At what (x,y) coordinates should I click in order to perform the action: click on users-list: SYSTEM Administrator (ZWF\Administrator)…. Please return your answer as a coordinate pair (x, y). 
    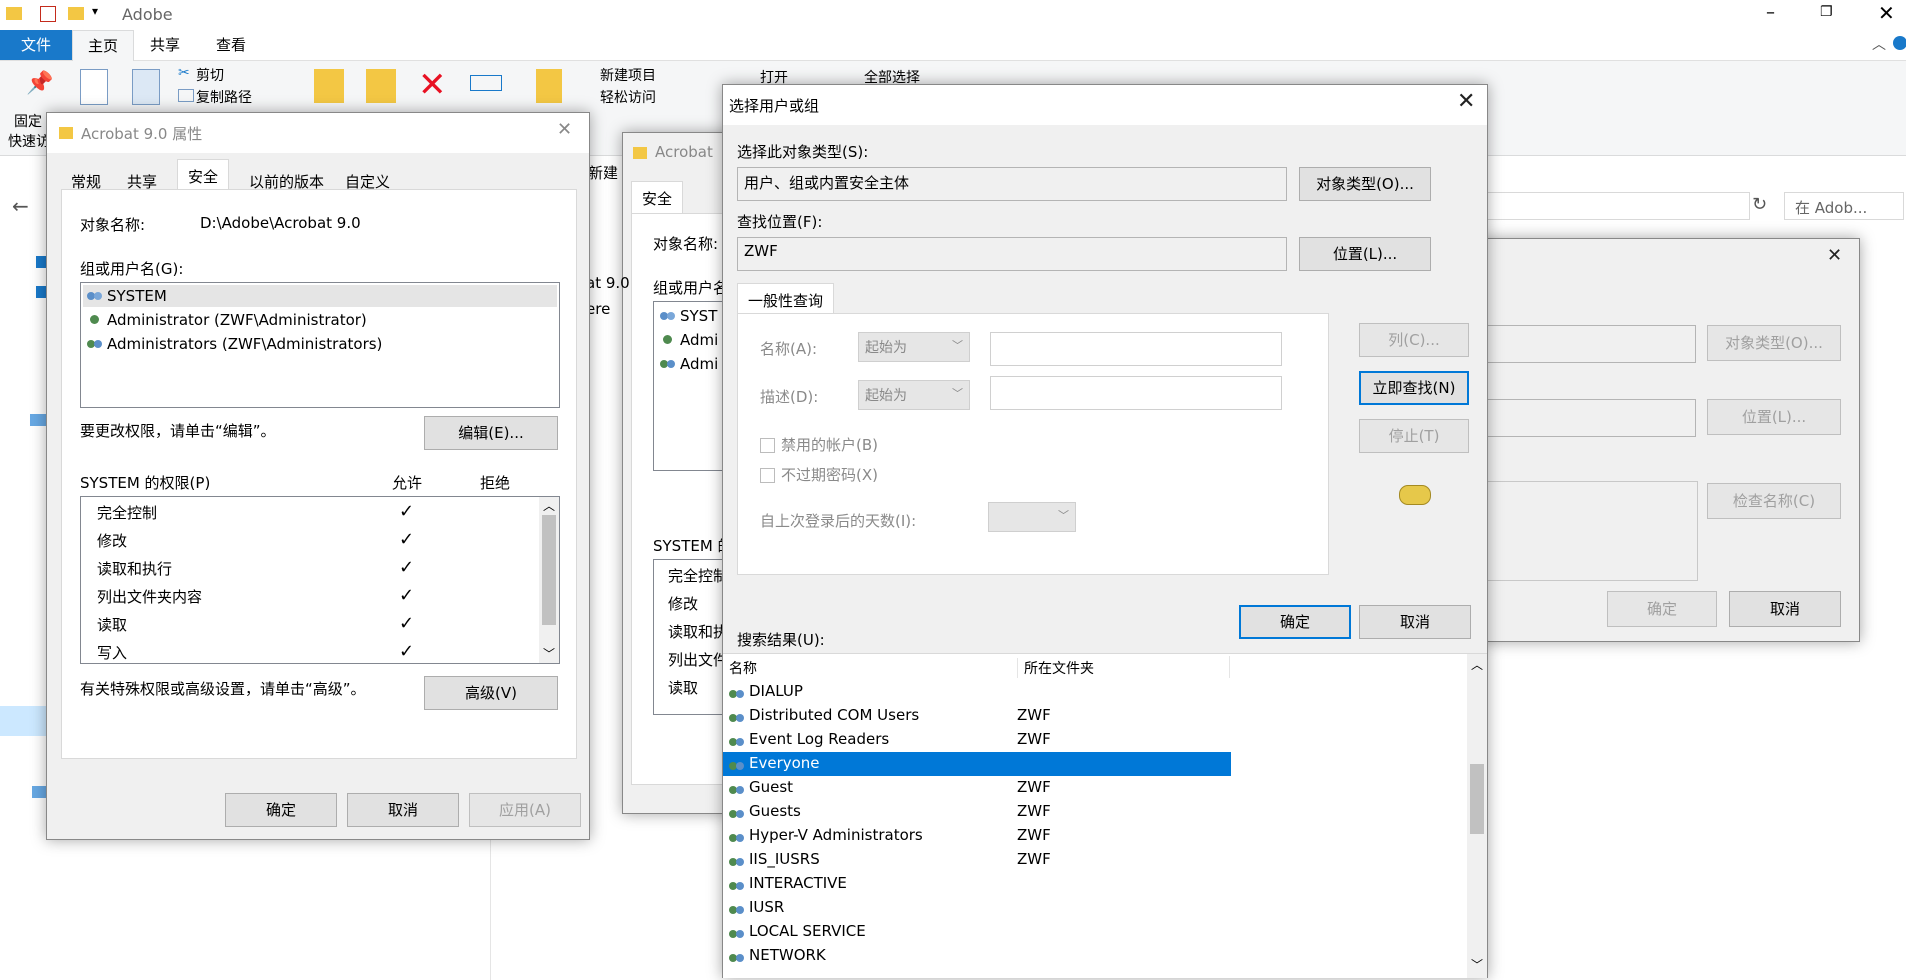
    Looking at the image, I should click on (320, 345).